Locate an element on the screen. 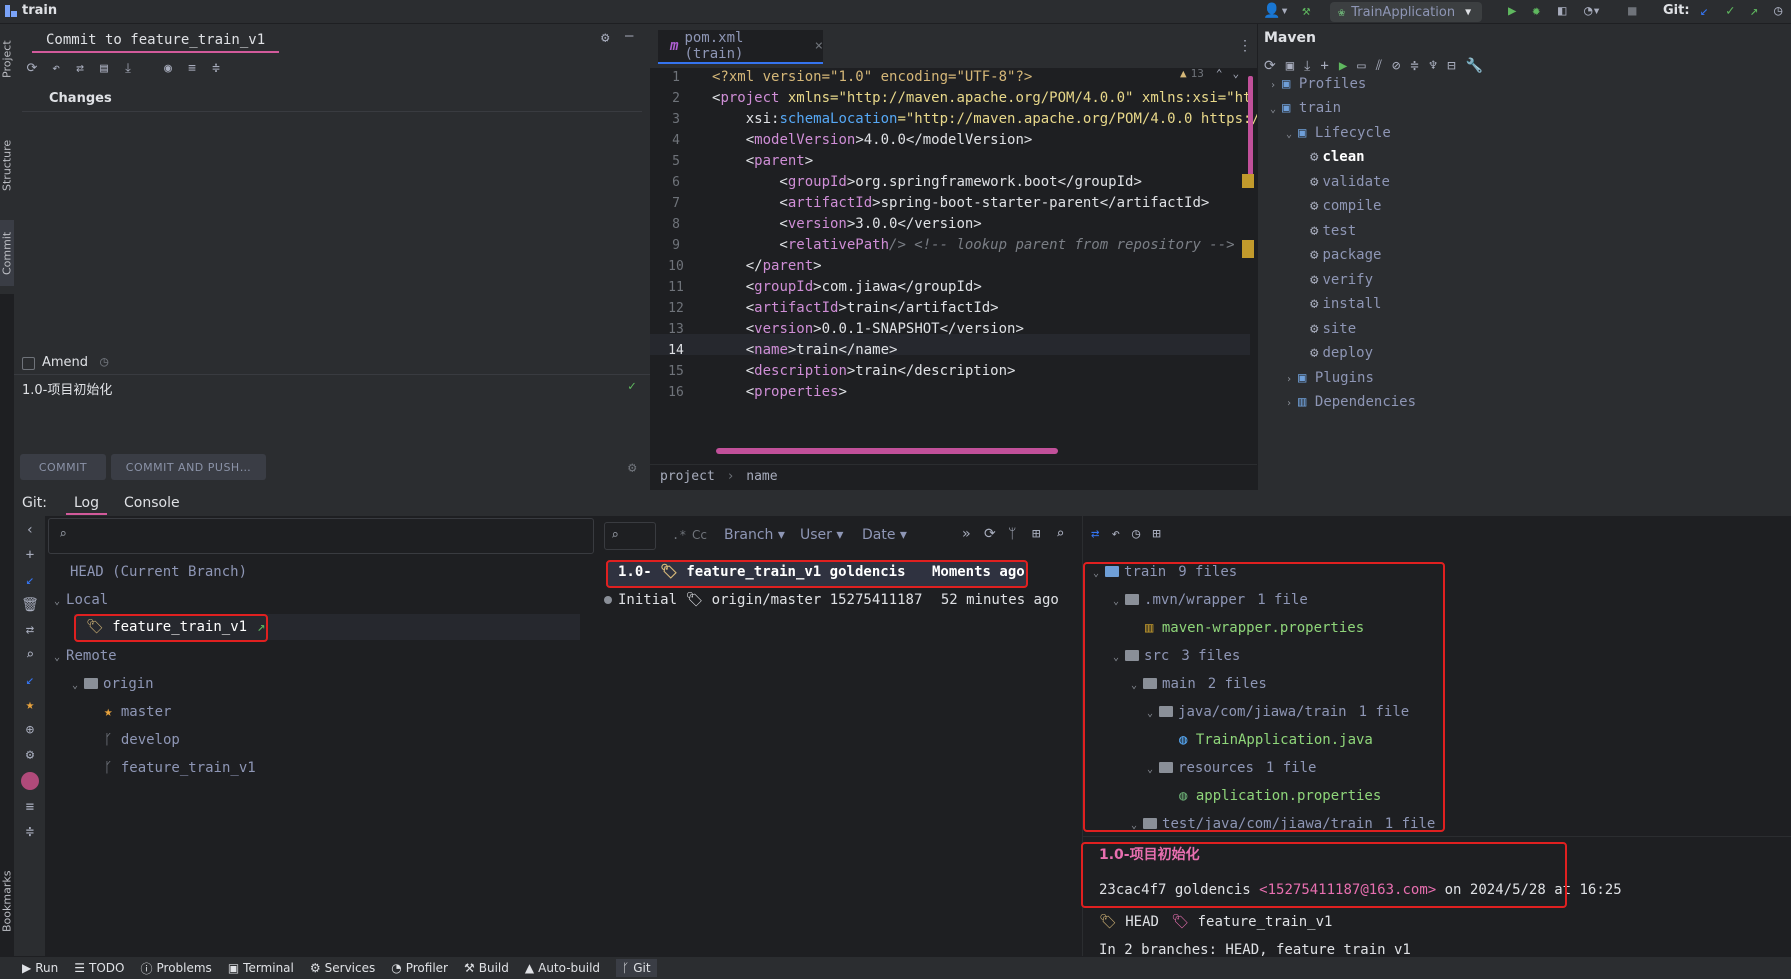  gear-icon: ⚙ is located at coordinates (605, 38).